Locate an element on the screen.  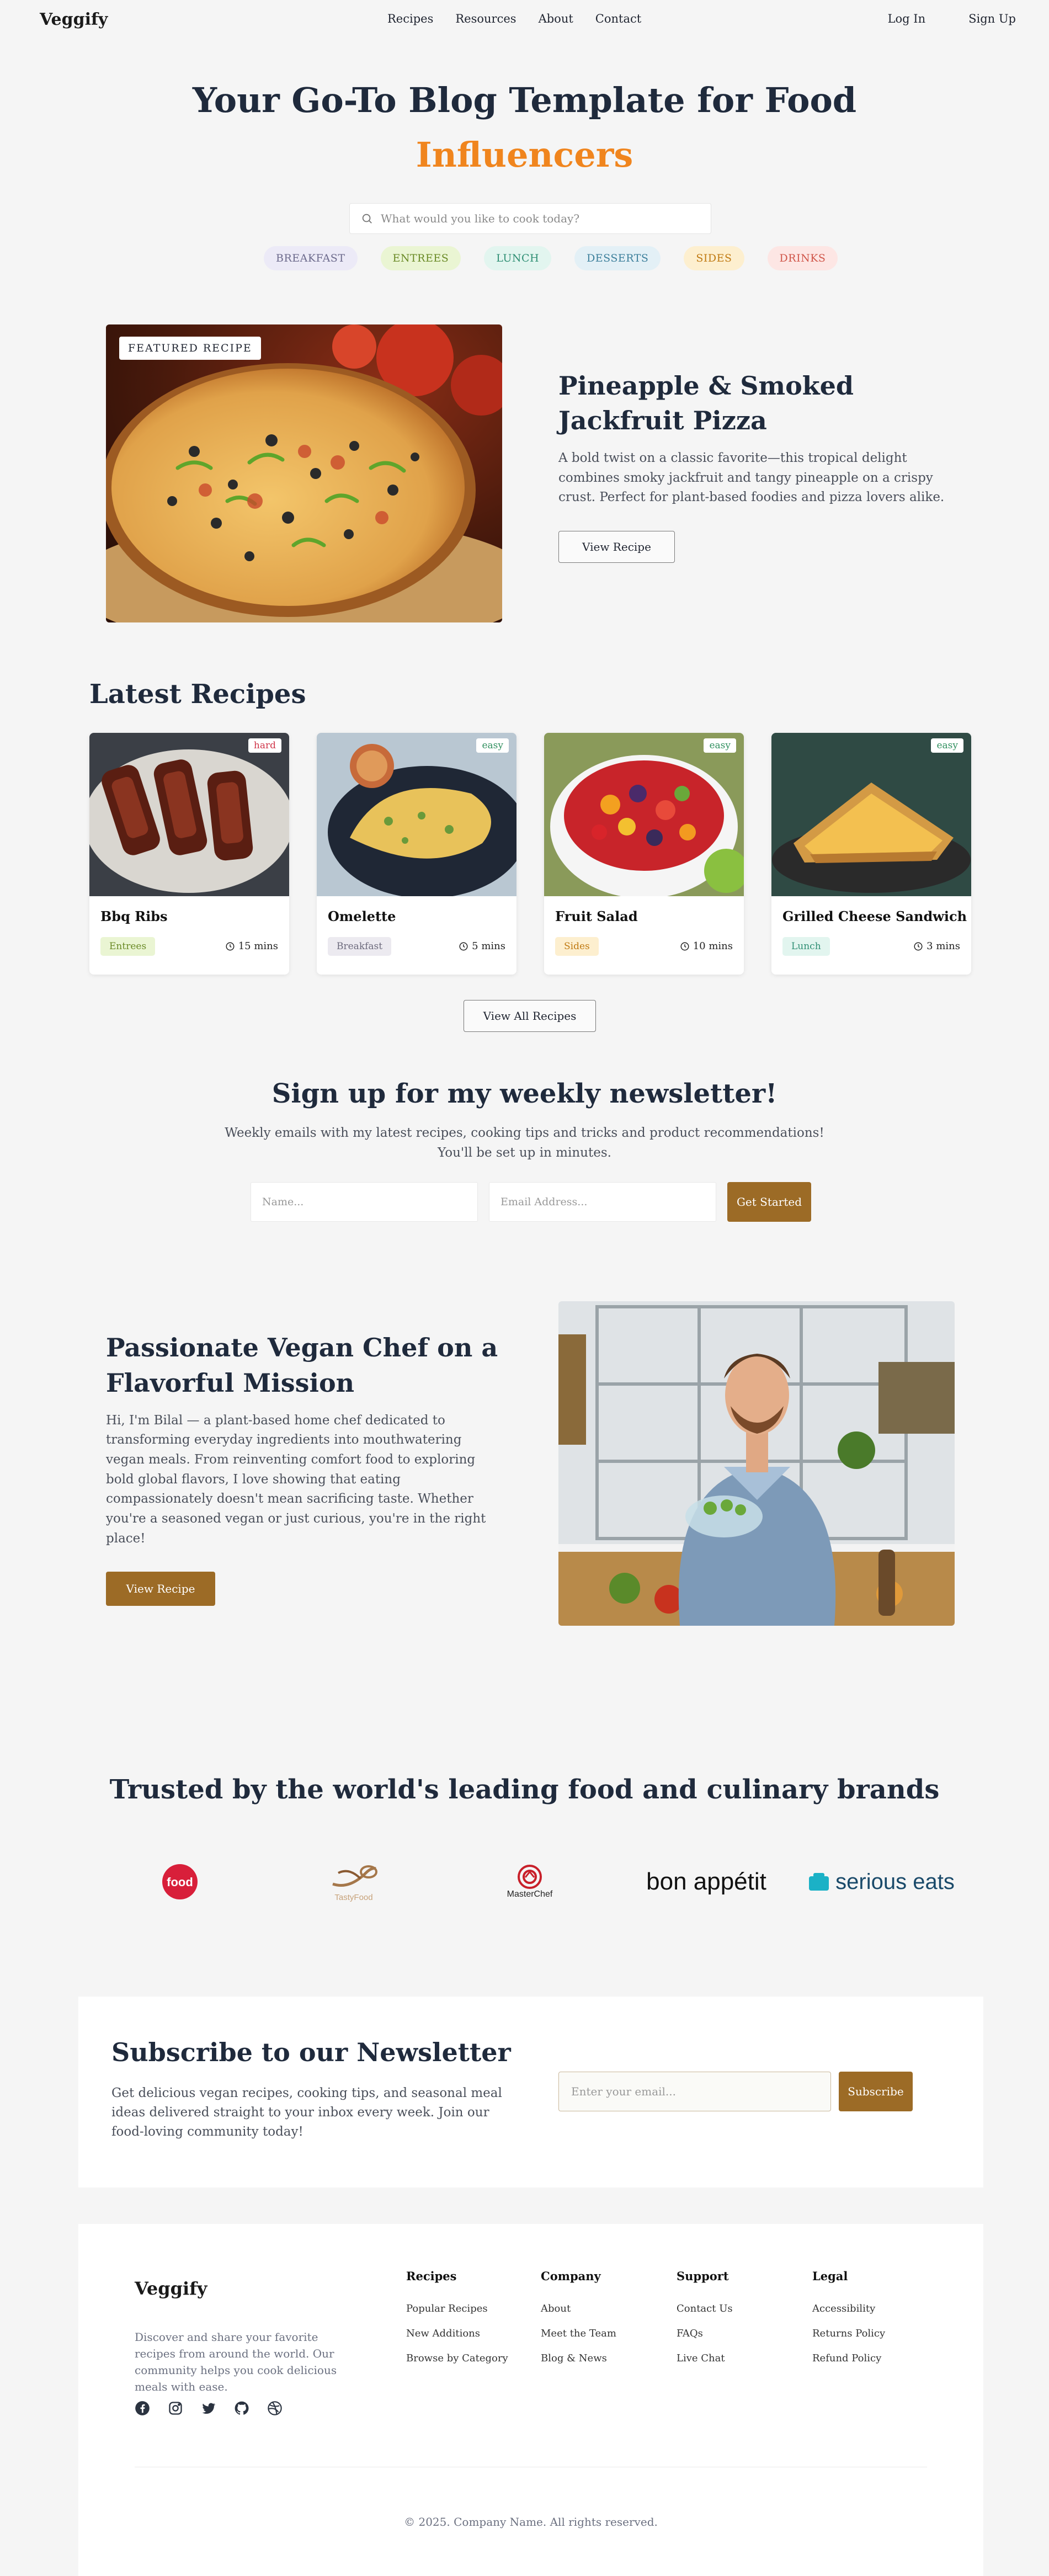
recipe-name: Fruit Salad is located at coordinates (596, 916).